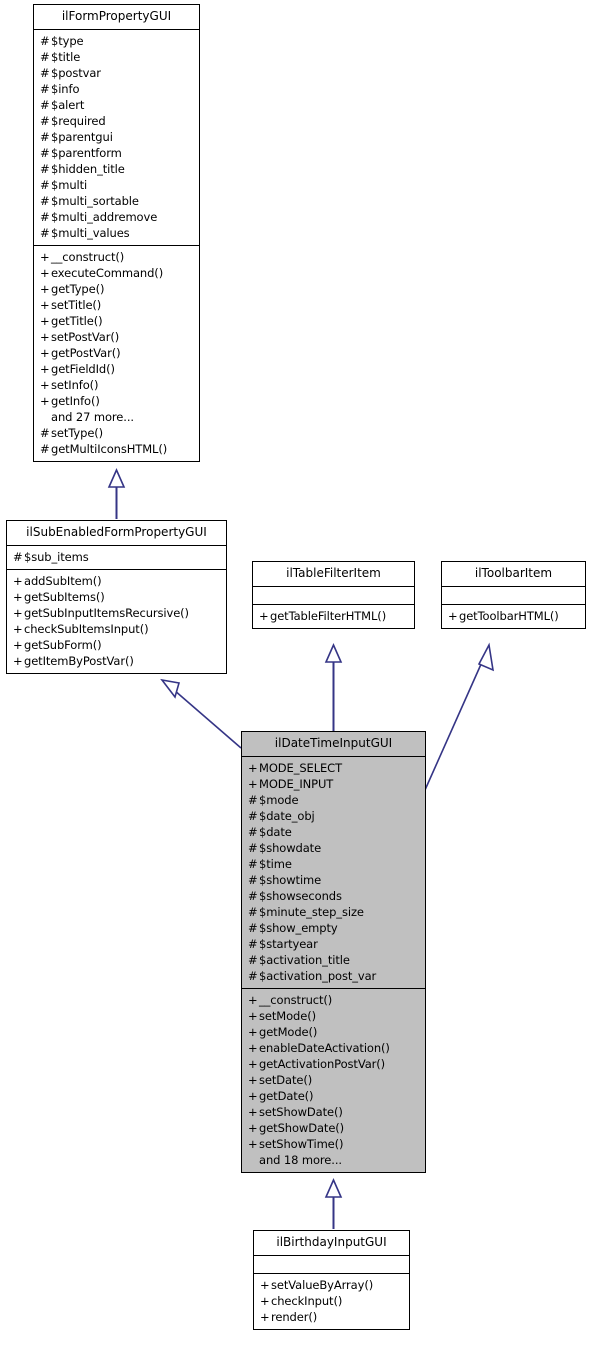  I want to click on class-member-row: +getActivationPostVar(), so click(334, 1064).